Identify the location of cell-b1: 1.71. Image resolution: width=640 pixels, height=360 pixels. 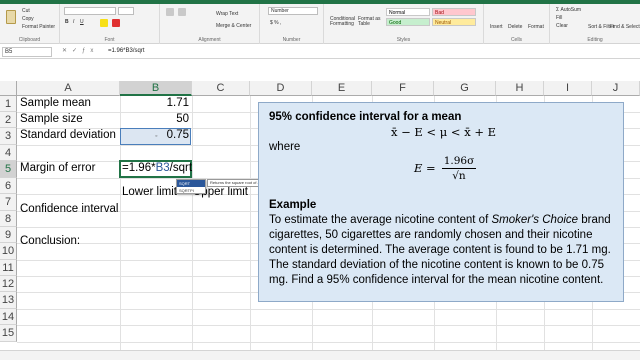
(155, 103).